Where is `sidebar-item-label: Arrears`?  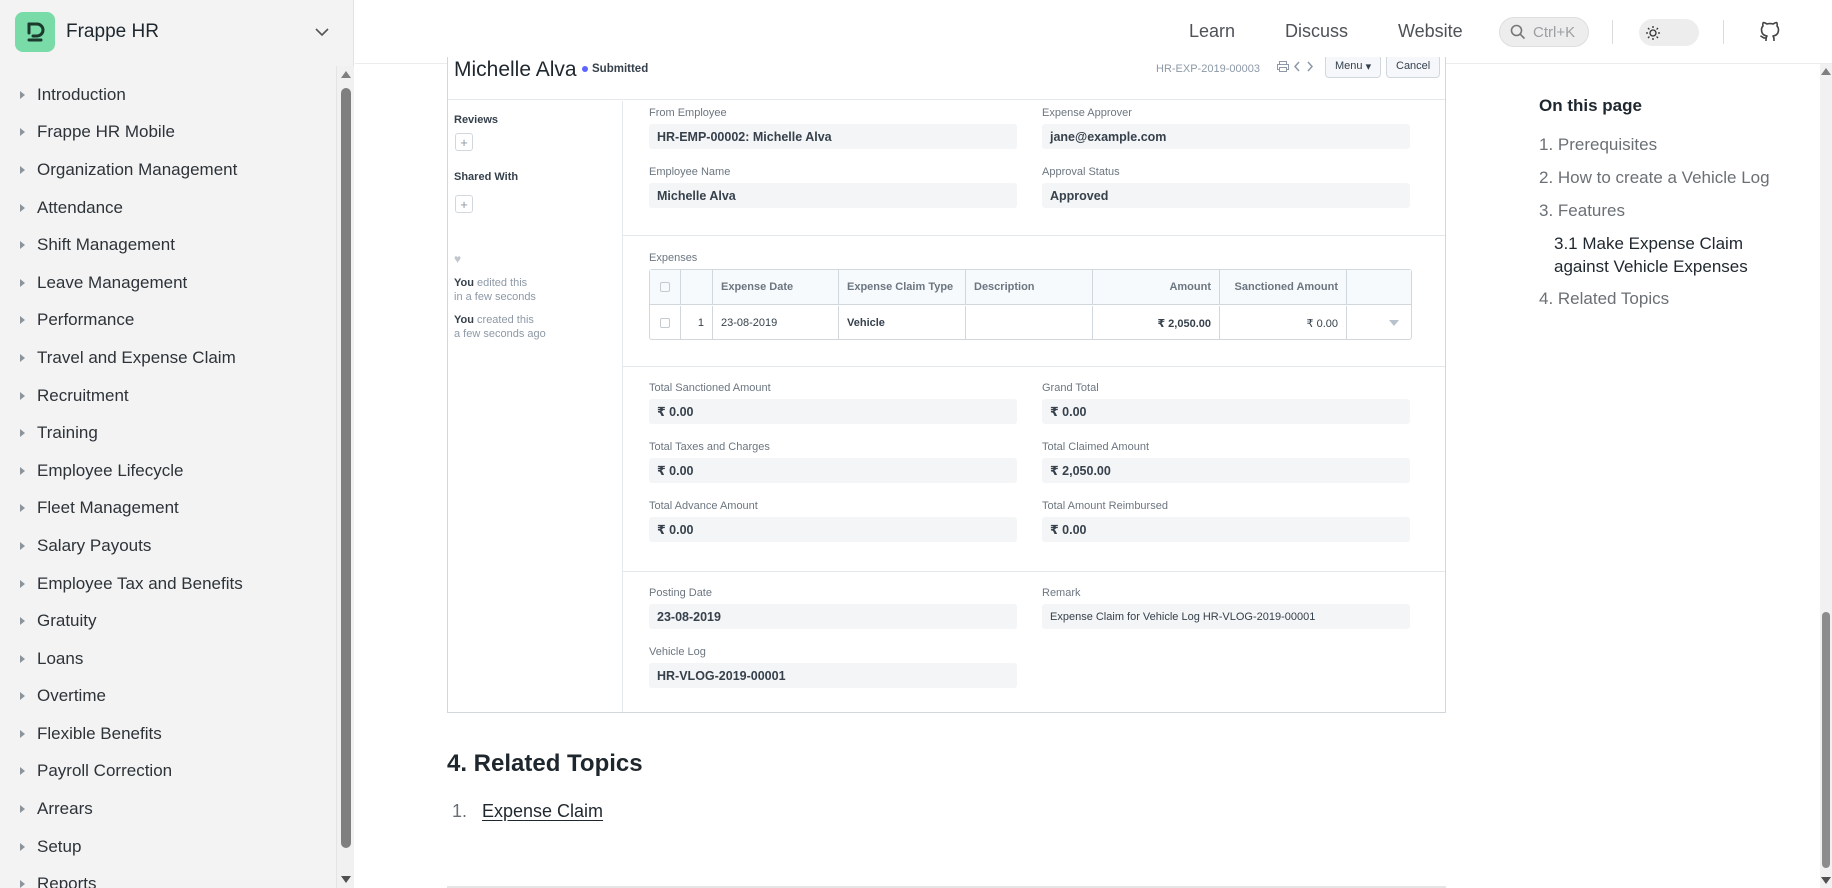 sidebar-item-label: Arrears is located at coordinates (65, 809).